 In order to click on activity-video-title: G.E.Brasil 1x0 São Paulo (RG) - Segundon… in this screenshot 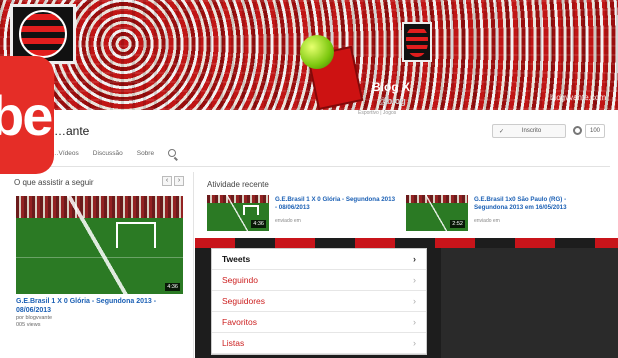, I will do `click(534, 204)`.